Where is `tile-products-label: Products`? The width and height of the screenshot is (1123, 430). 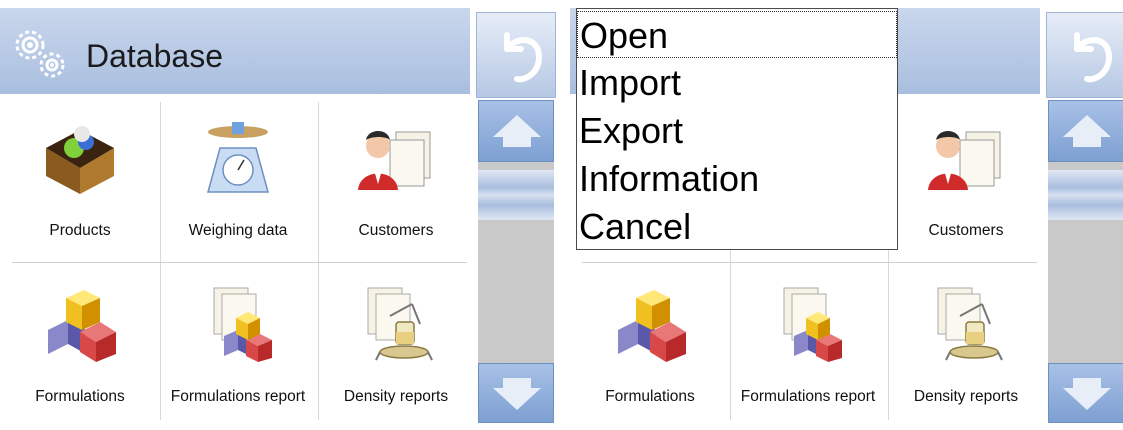
tile-products-label: Products is located at coordinates (80, 230).